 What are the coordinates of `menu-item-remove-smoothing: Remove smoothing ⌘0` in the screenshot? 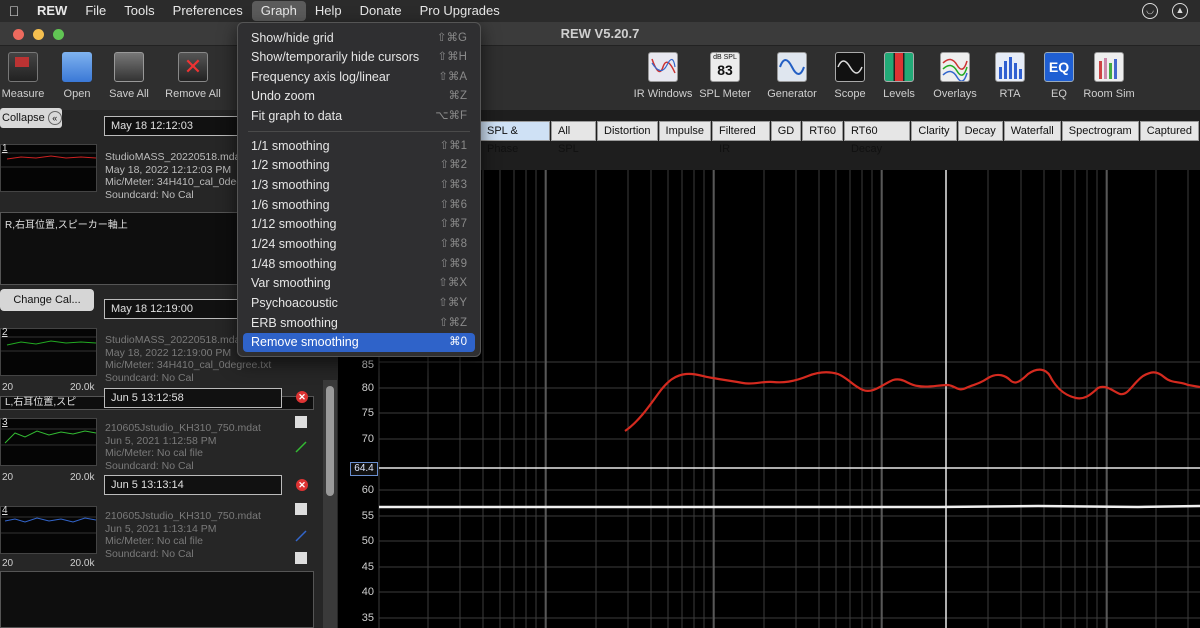 It's located at (359, 342).